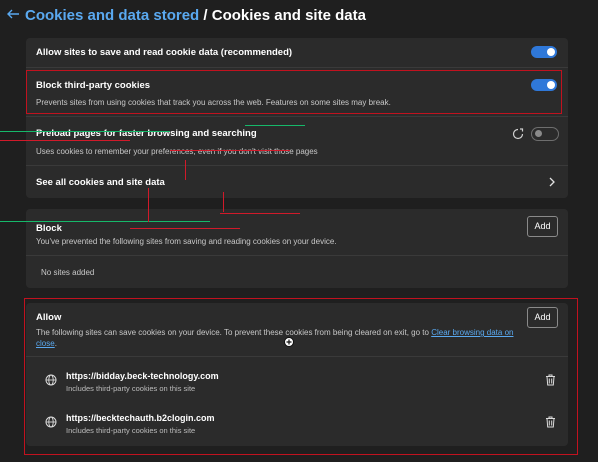 The height and width of the screenshot is (462, 598). Describe the element at coordinates (13, 14) in the screenshot. I see `back-arrow-icon` at that location.